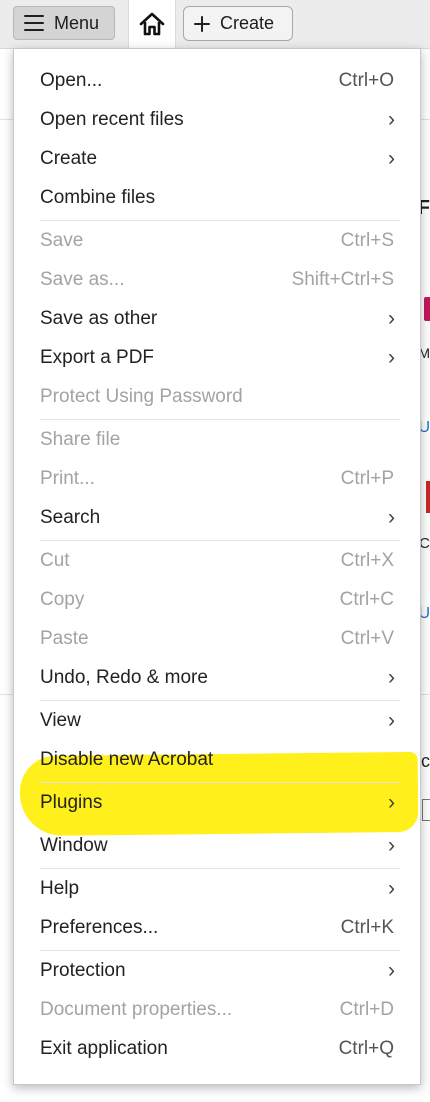 The image size is (430, 1102). I want to click on menu-item-label: Save as other, so click(99, 318).